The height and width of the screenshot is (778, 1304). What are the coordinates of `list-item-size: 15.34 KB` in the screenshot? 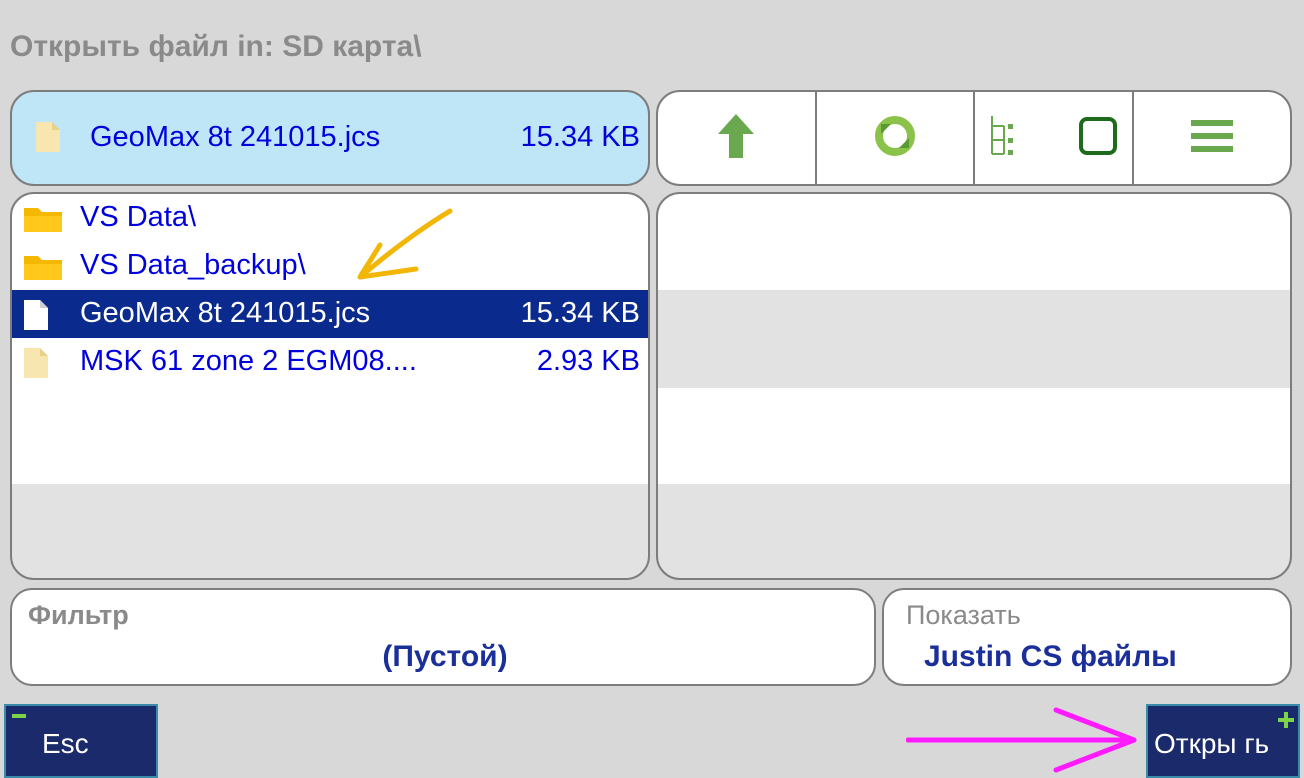 It's located at (580, 313).